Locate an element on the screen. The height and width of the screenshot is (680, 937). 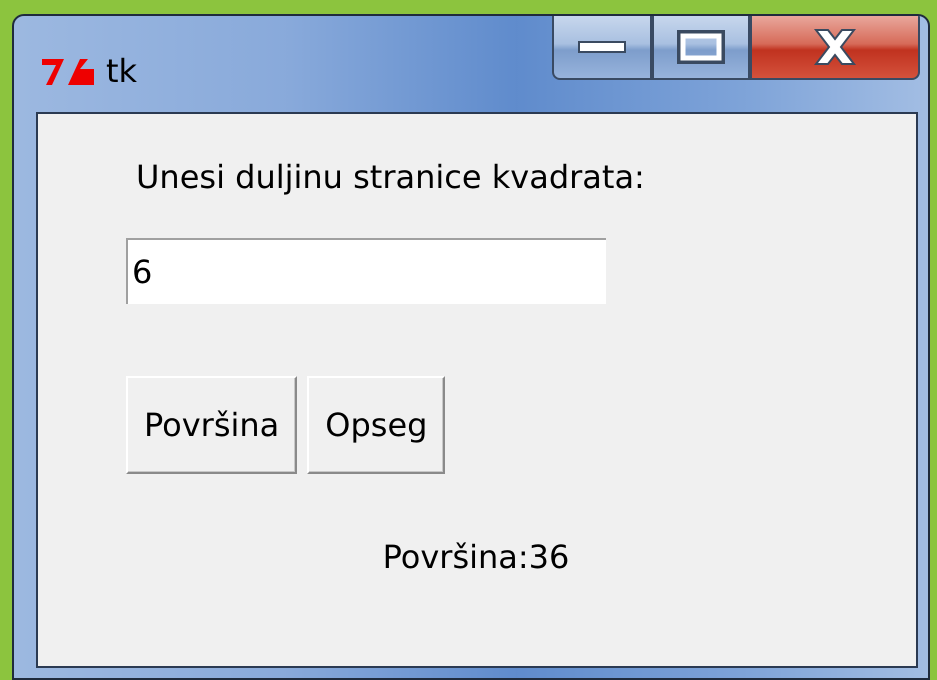
action-button: Opseg is located at coordinates (376, 425).